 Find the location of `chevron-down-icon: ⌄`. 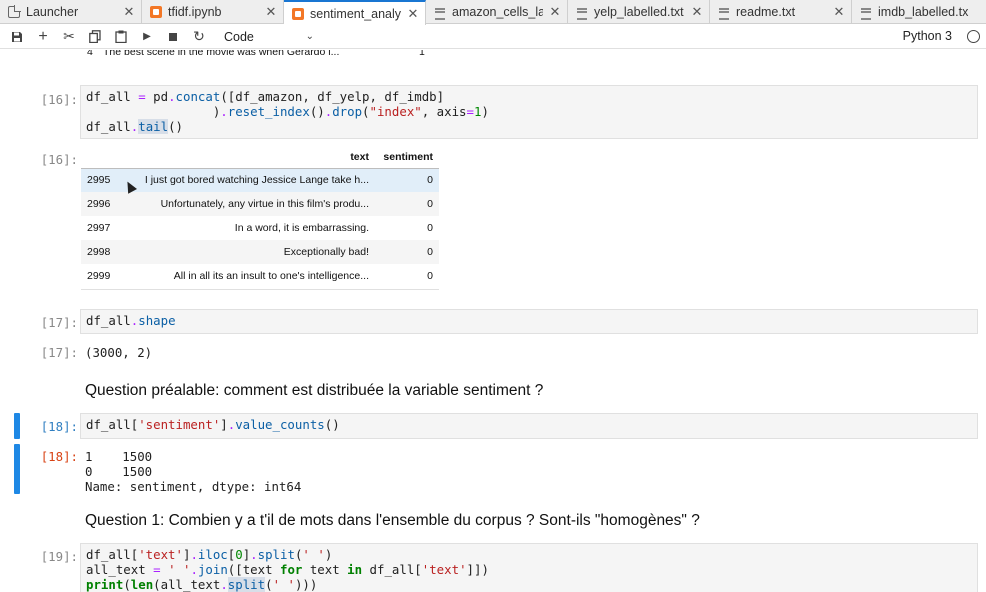

chevron-down-icon: ⌄ is located at coordinates (309, 36).